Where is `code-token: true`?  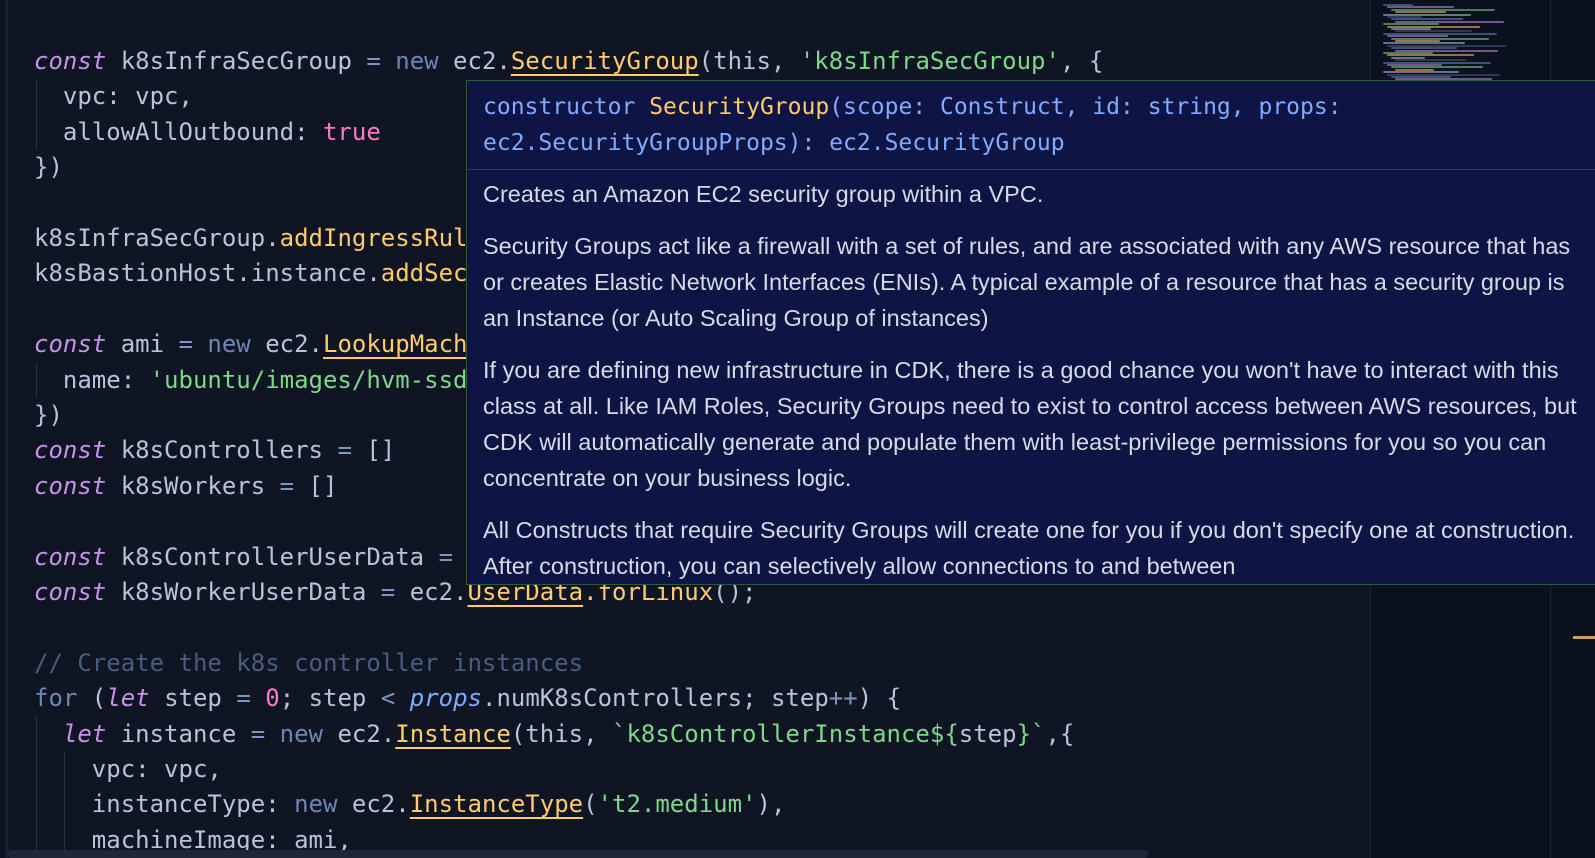 code-token: true is located at coordinates (351, 131).